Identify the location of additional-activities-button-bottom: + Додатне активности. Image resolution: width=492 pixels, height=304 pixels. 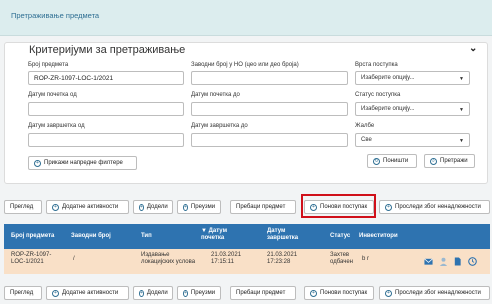
(87, 293).